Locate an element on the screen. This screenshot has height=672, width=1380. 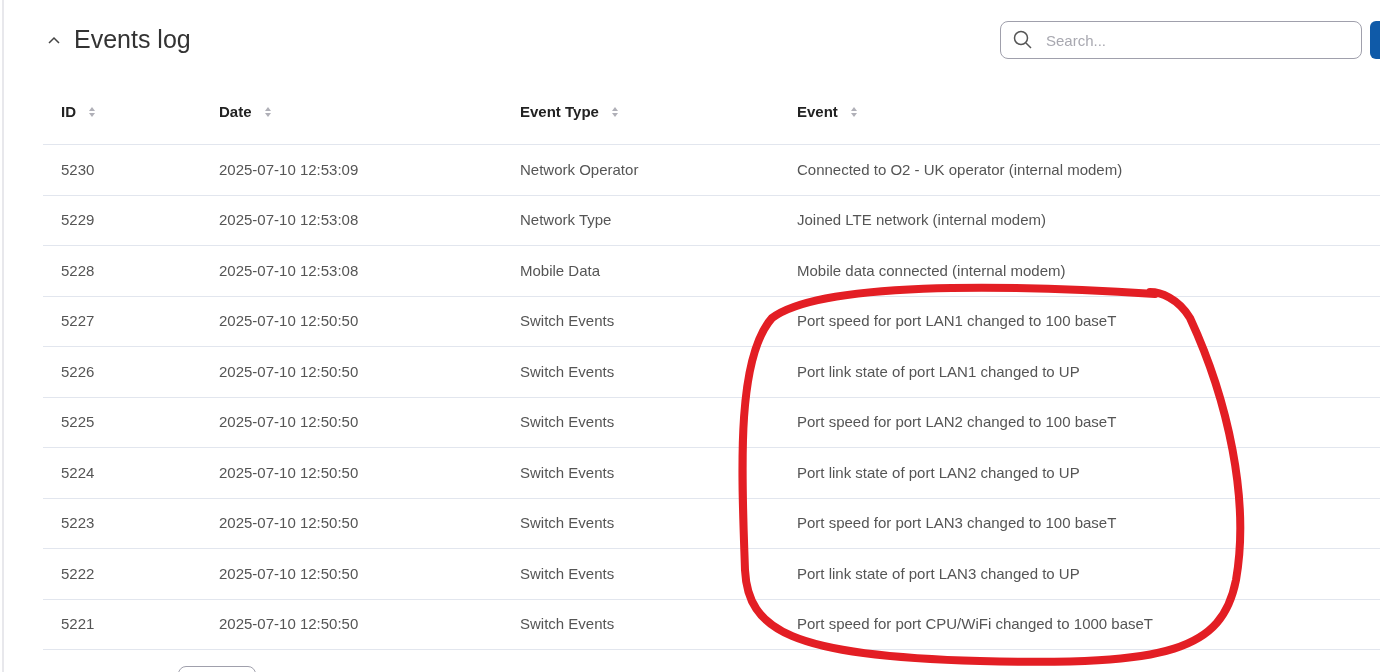
column-header: Event is located at coordinates (817, 112).